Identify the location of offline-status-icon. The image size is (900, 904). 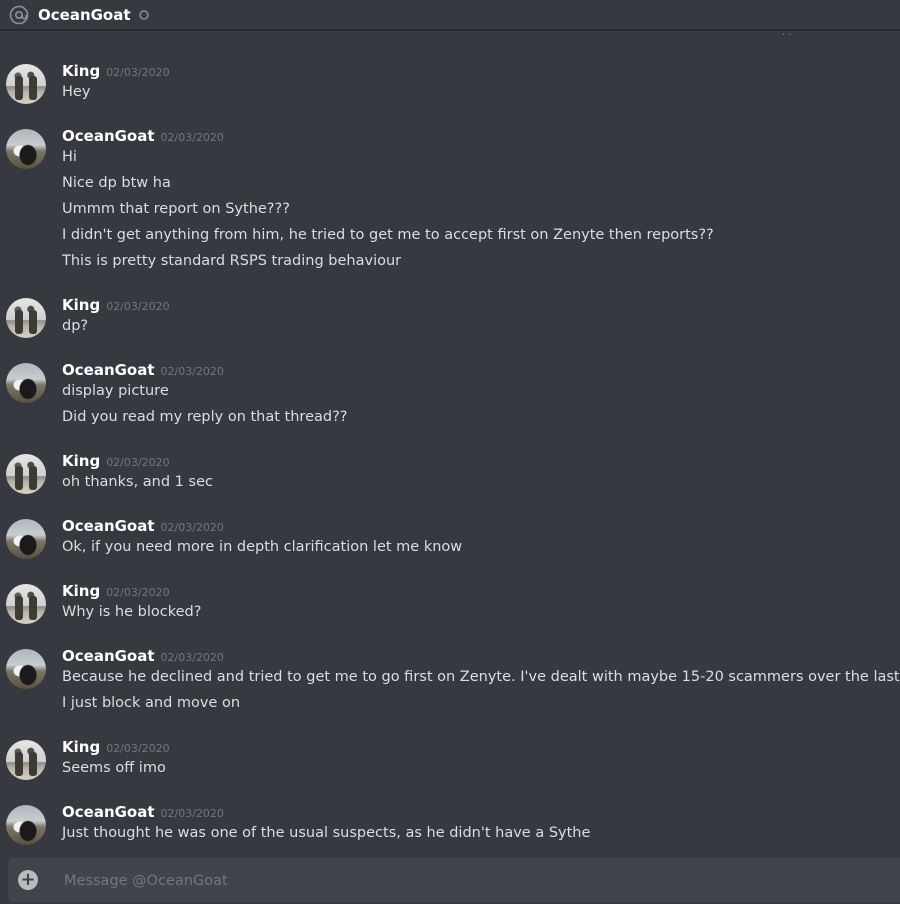
(143, 14).